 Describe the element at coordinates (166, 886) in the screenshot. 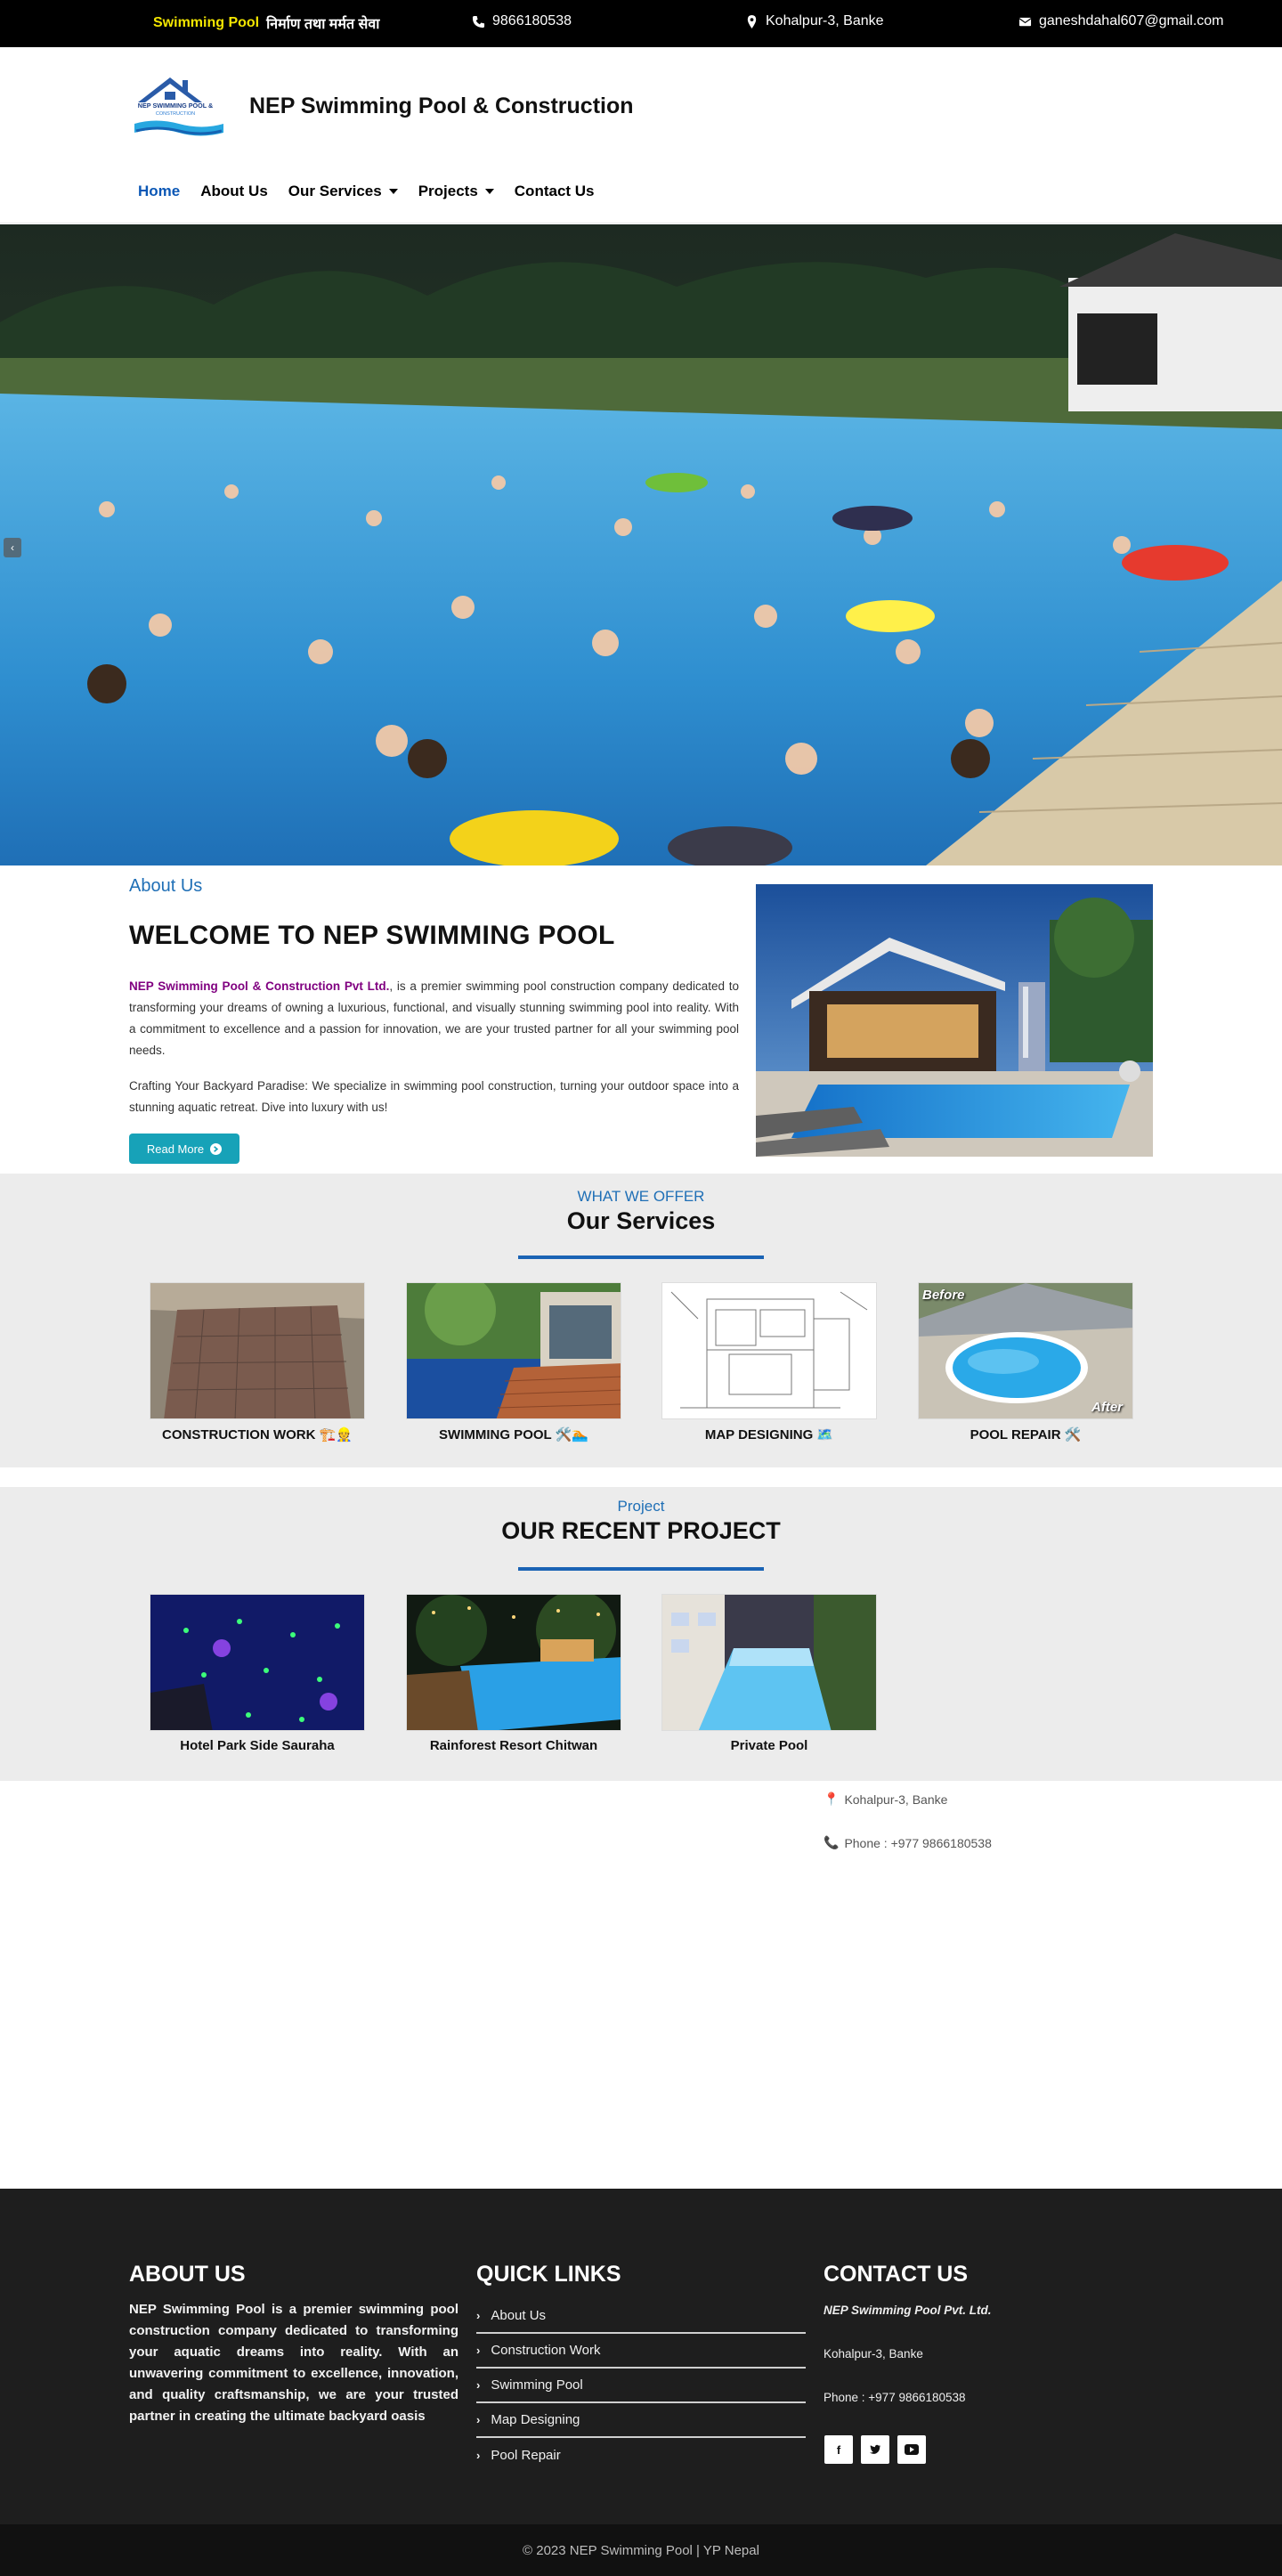

I see `about-label: About Us` at that location.